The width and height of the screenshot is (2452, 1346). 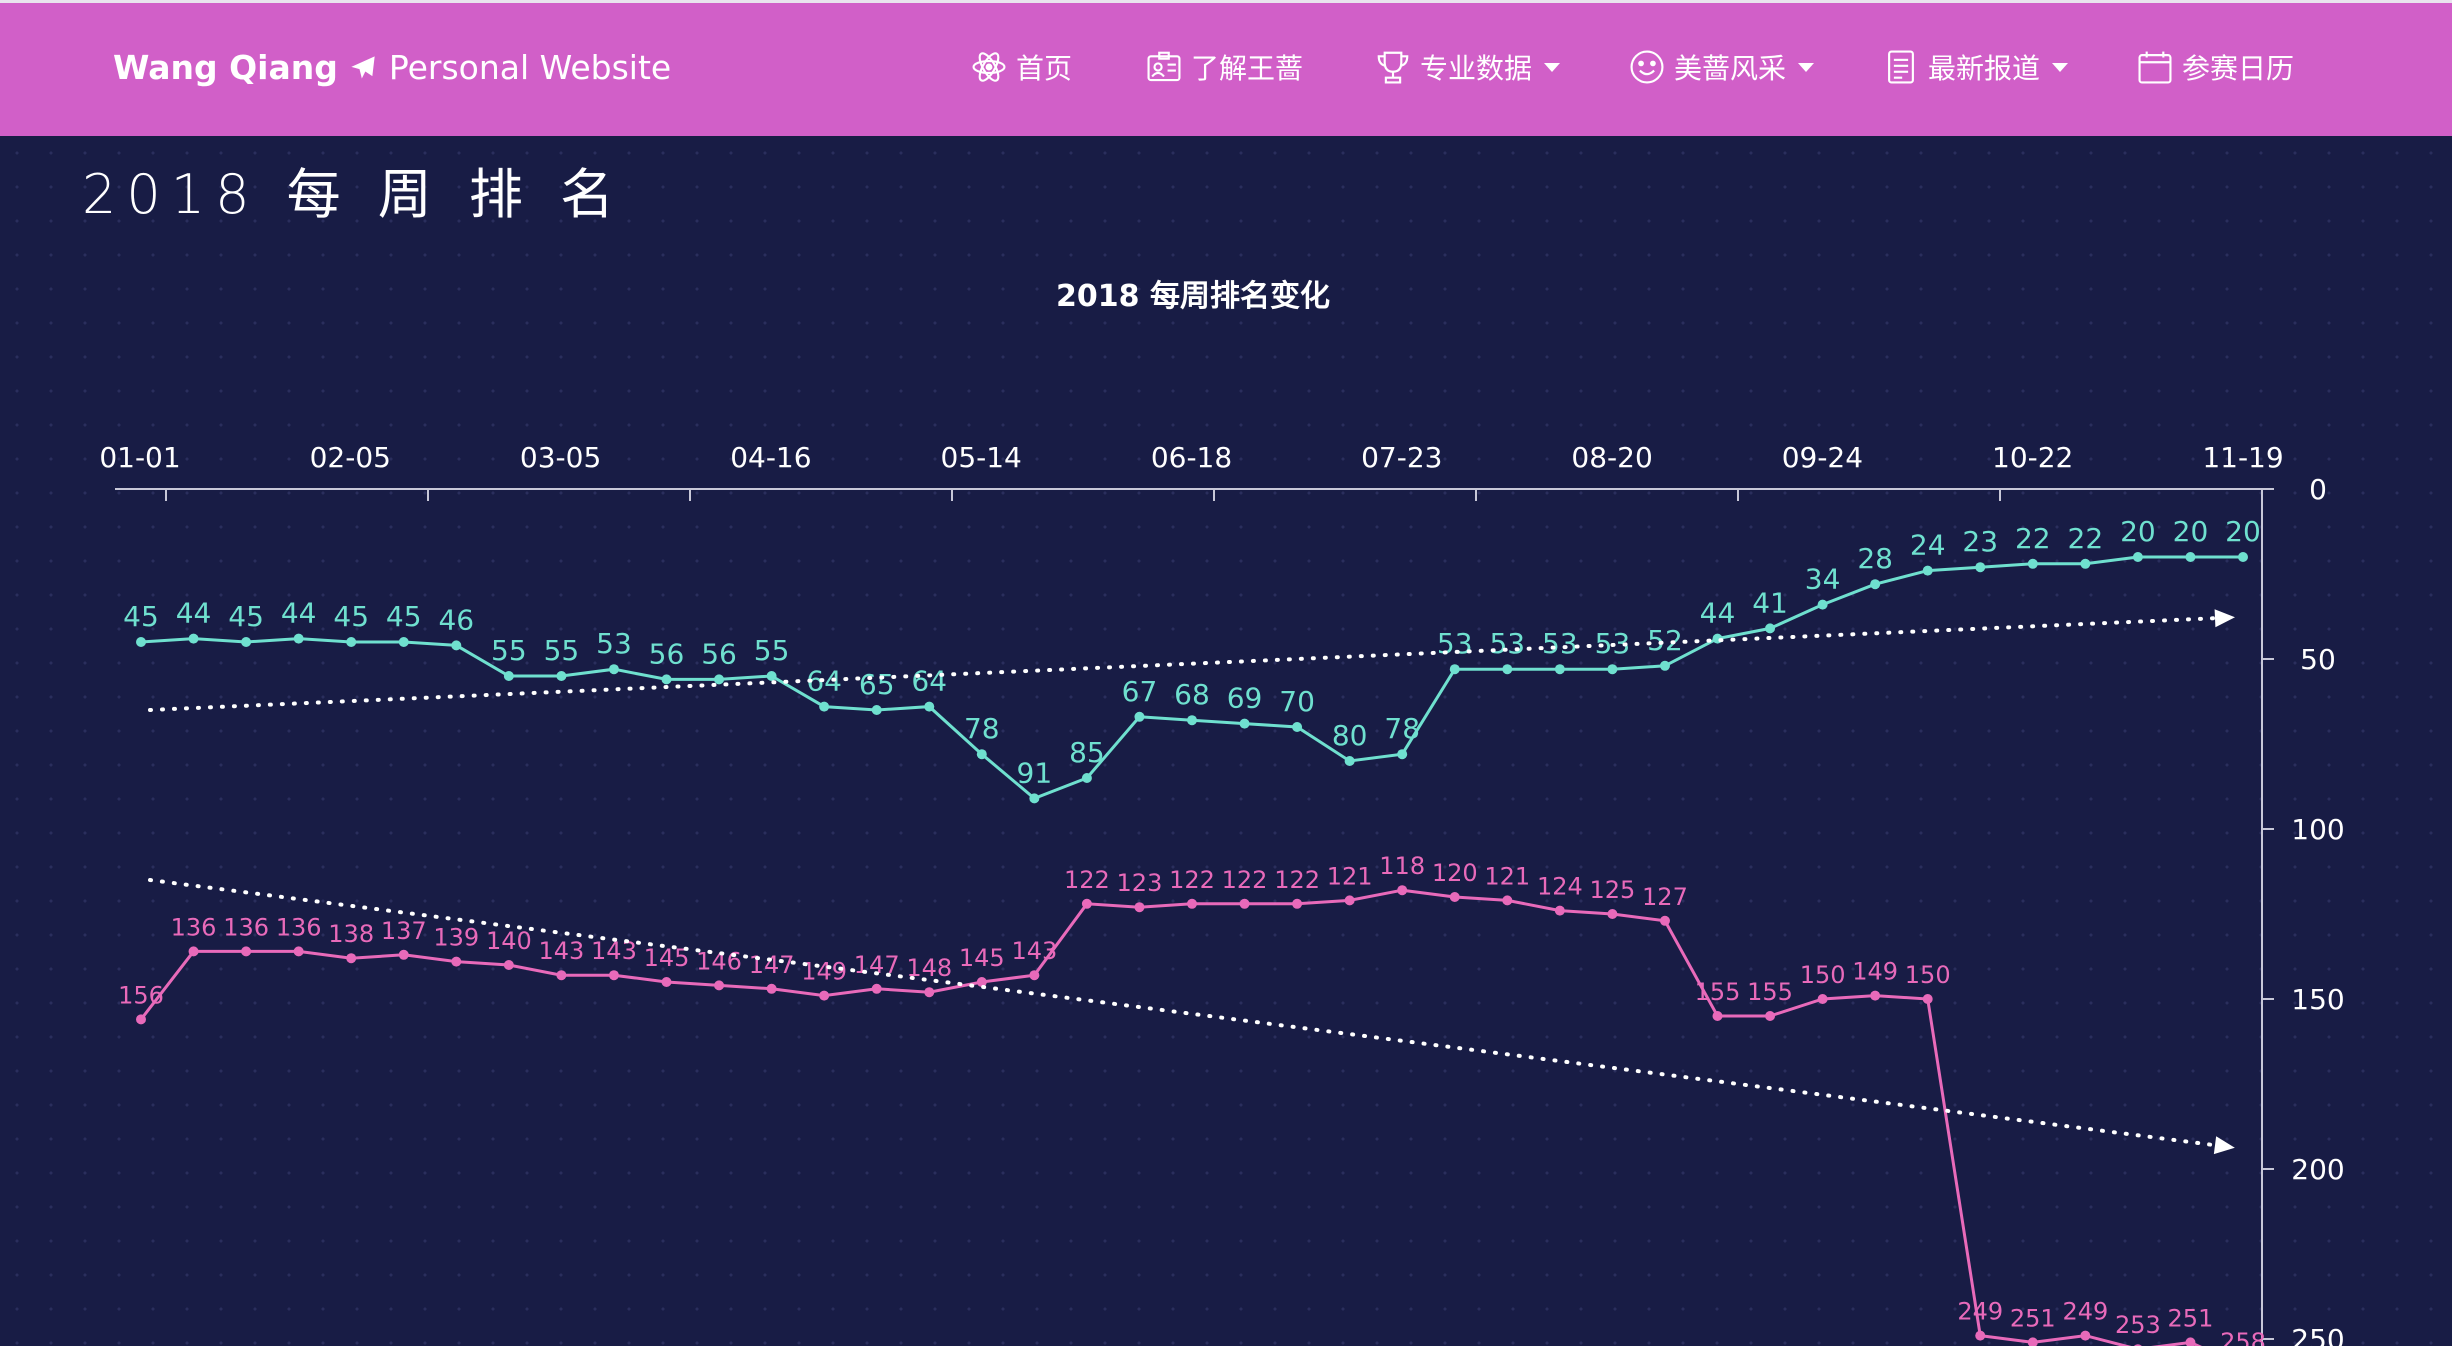 What do you see at coordinates (719, 961) in the screenshot?
I see `data-label: 146` at bounding box center [719, 961].